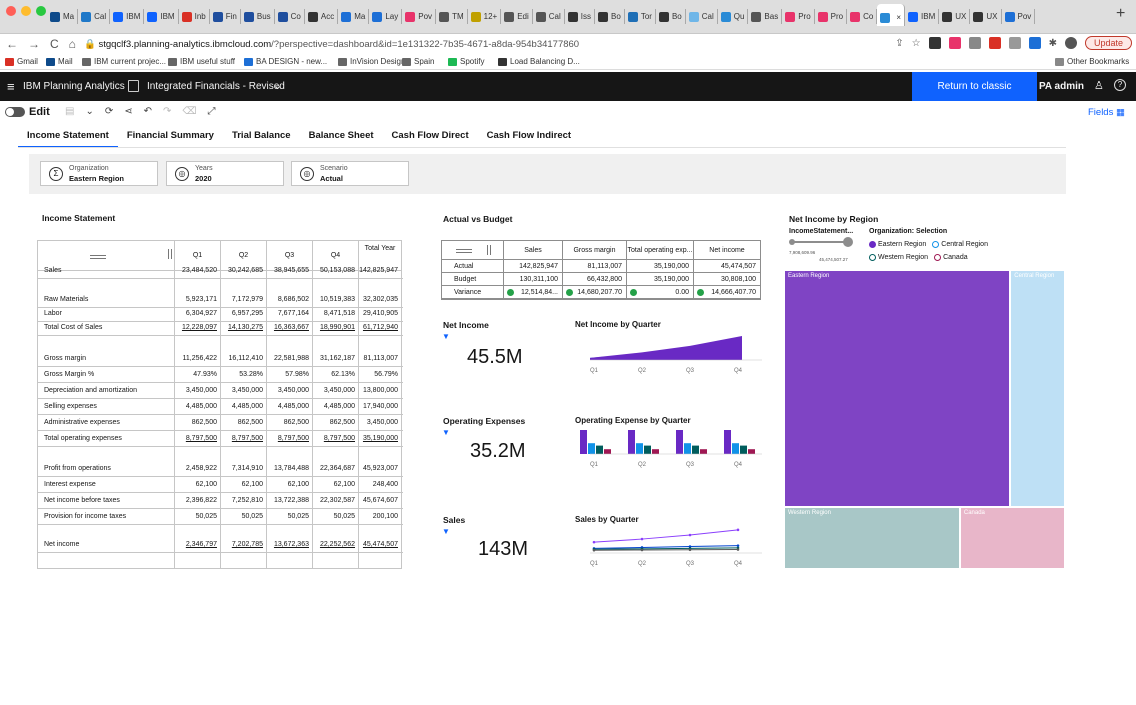 Image resolution: width=1136 pixels, height=705 pixels. I want to click on filter-icon: ▼, so click(446, 432).